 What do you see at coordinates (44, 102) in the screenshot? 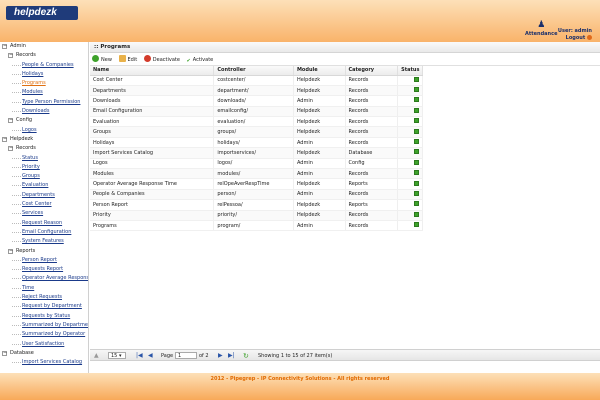
I see `tree-item: Type Person Permission` at bounding box center [44, 102].